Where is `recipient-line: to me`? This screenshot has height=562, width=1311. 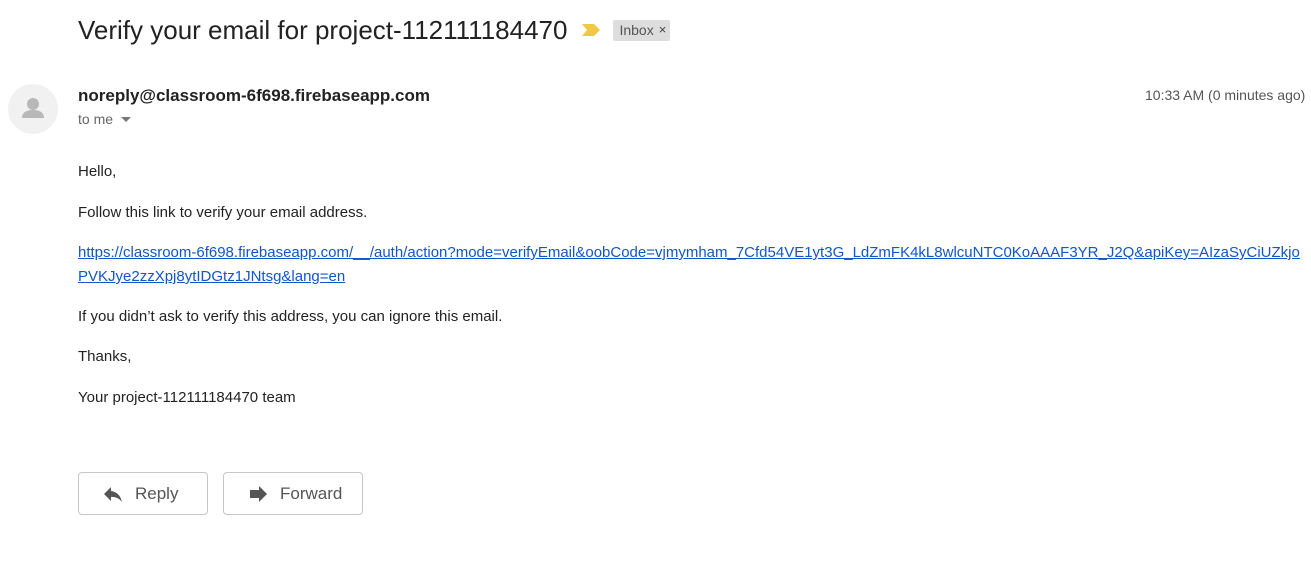
recipient-line: to me is located at coordinates (105, 119).